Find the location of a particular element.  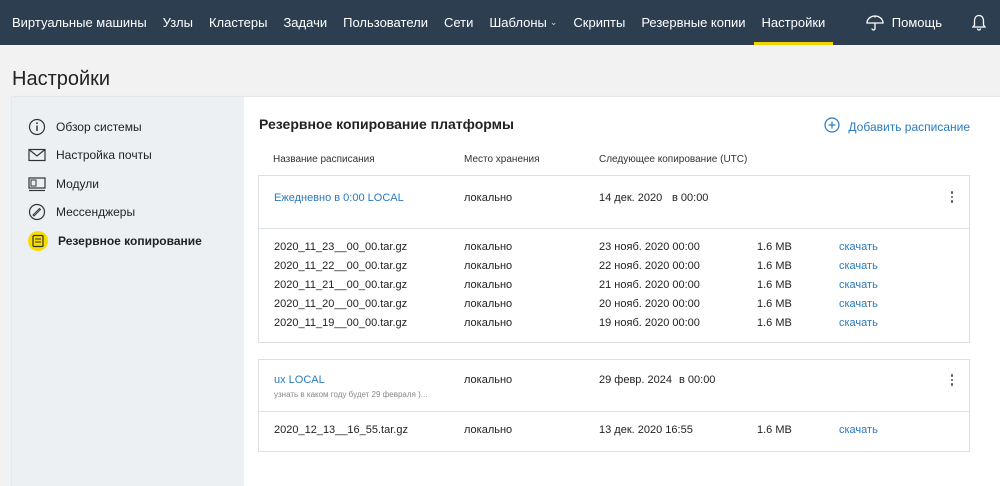

nav-item-label: Пользователи is located at coordinates (385, 22).